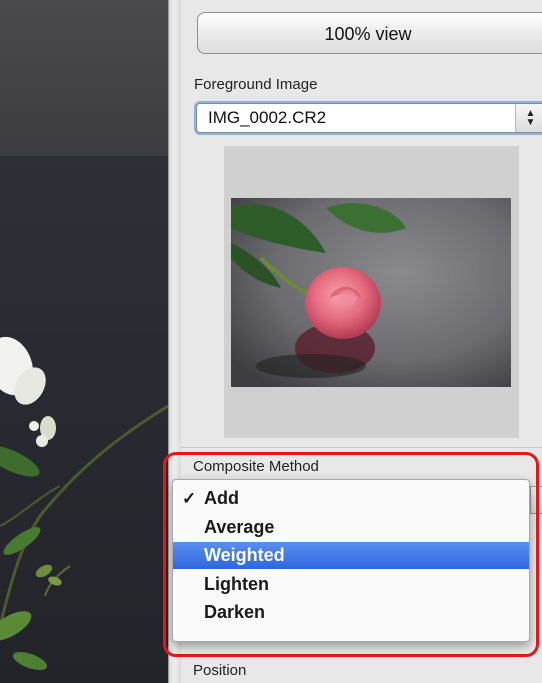 The height and width of the screenshot is (683, 542). Describe the element at coordinates (256, 466) in the screenshot. I see `composite-method-label: Composite Method` at that location.